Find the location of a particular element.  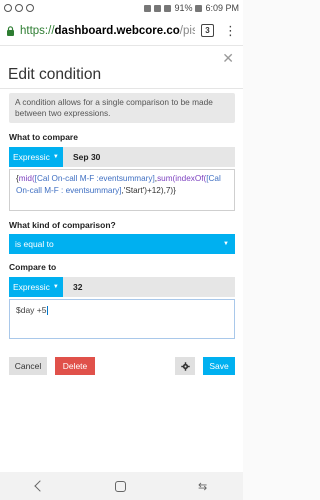

lock-icon is located at coordinates (10, 30).